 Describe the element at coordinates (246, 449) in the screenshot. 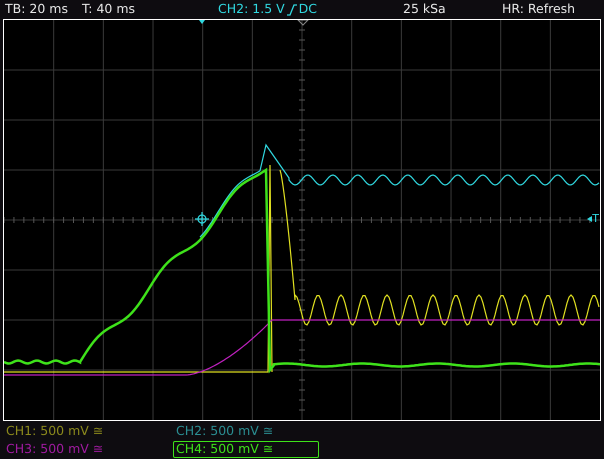

I see `channel-scale-label: CH4: 500 mV ≅` at that location.